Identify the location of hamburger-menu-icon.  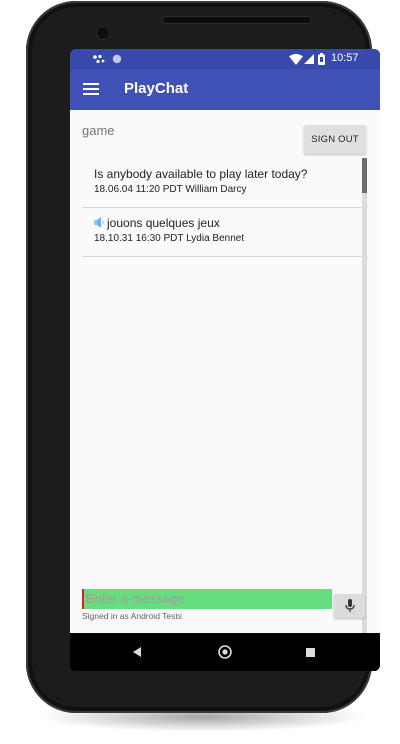
(91, 89).